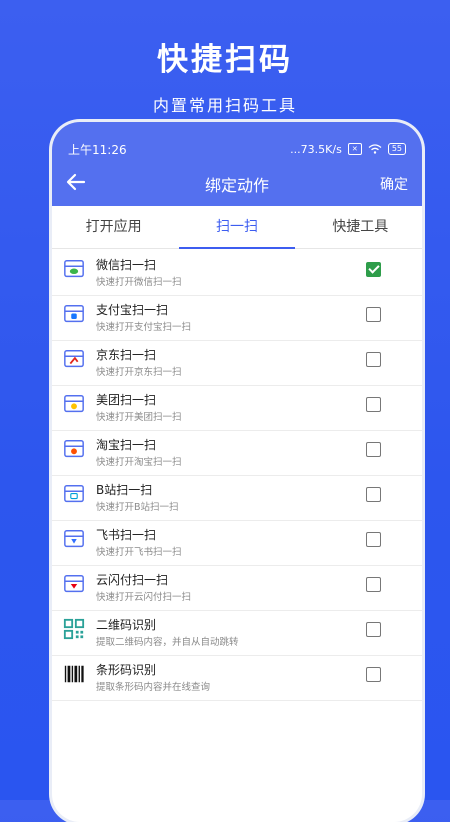 The width and height of the screenshot is (450, 822). I want to click on item-description: 快速打开飞书扫一扫, so click(139, 552).